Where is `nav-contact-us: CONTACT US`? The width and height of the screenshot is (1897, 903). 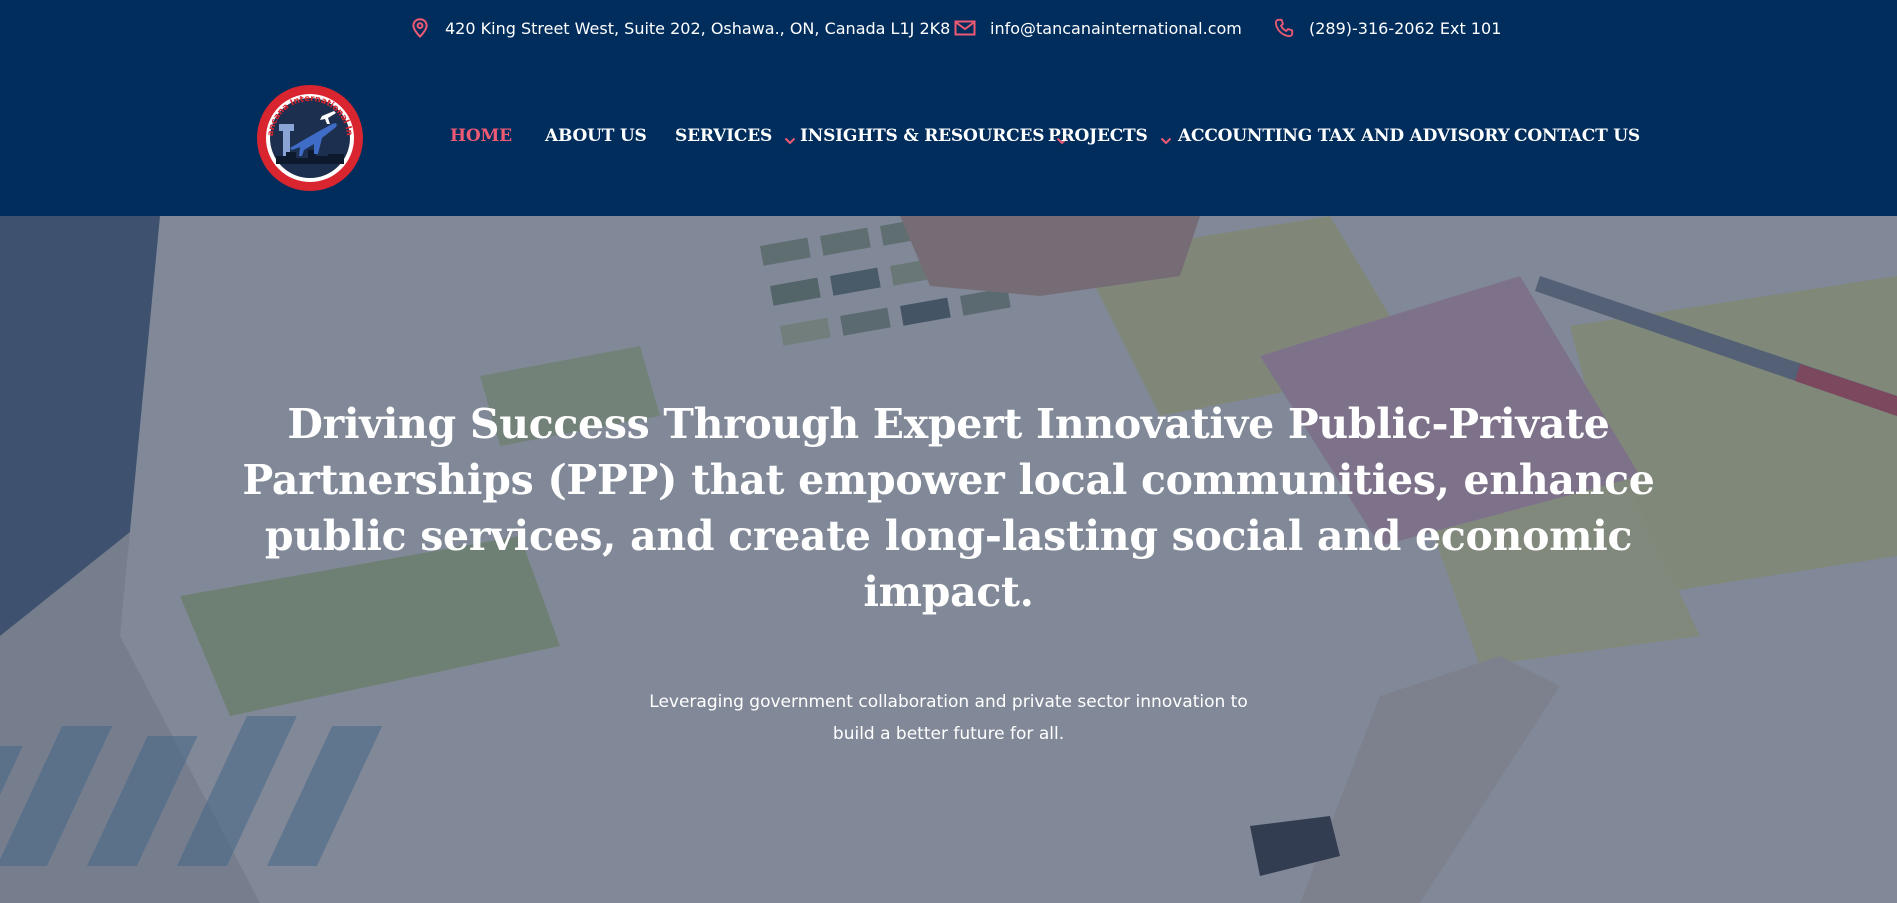 nav-contact-us: CONTACT US is located at coordinates (1577, 136).